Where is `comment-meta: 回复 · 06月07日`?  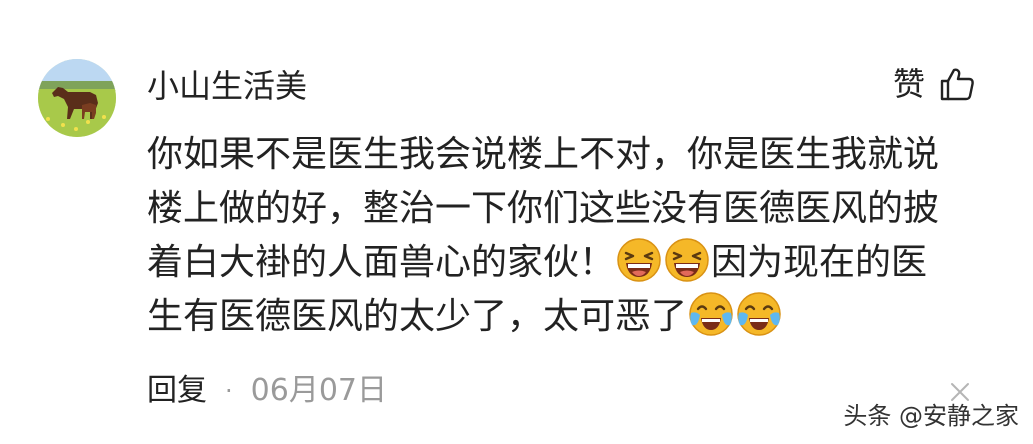 comment-meta: 回复 · 06月07日 is located at coordinates (267, 391).